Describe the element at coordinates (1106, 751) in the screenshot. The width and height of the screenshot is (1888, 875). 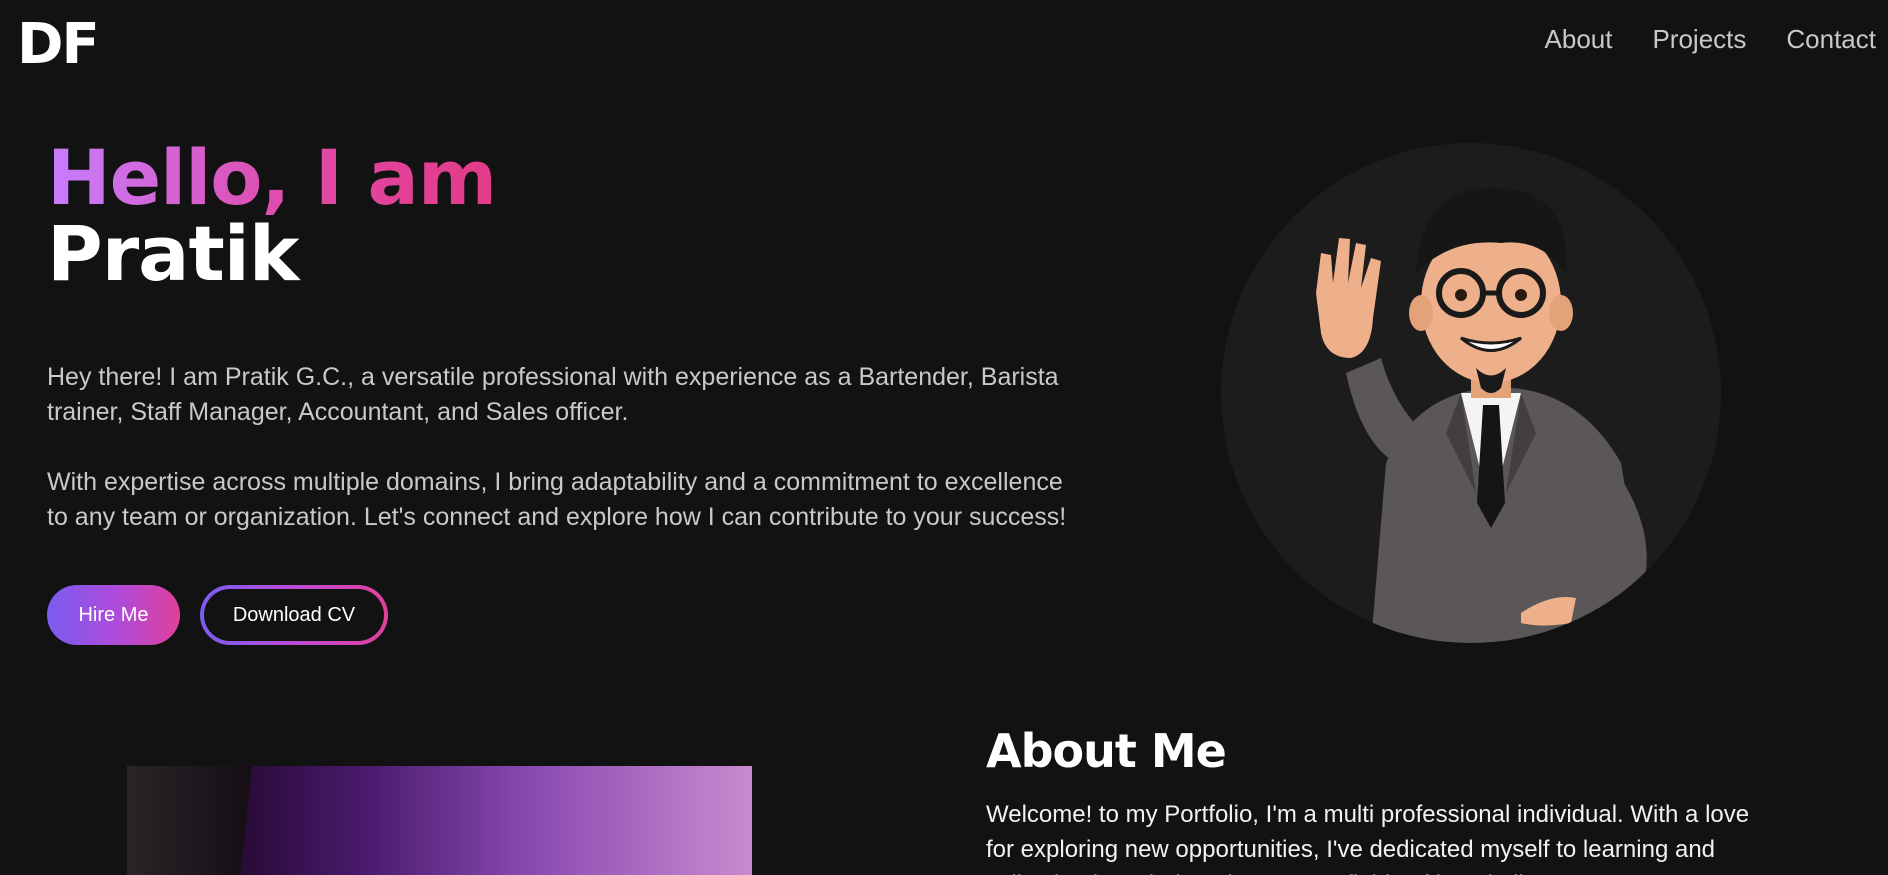
I see `about-title: About Me` at that location.